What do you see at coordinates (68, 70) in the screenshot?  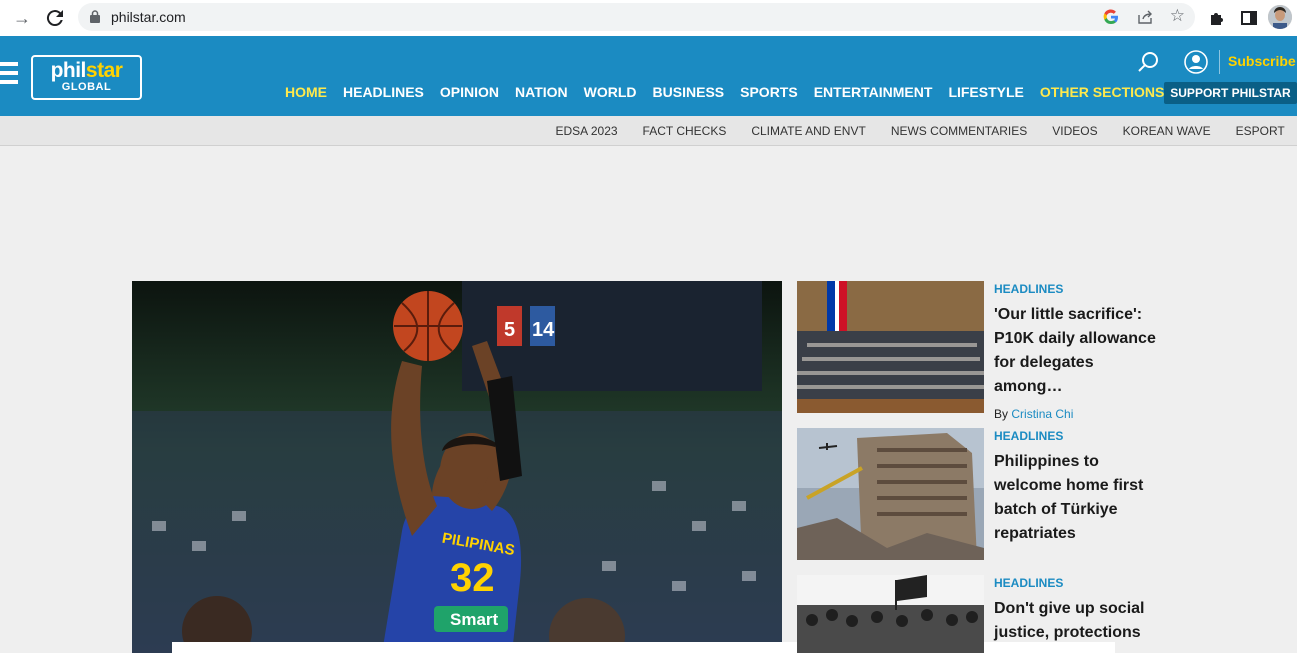 I see `logo-text-phil: phil` at bounding box center [68, 70].